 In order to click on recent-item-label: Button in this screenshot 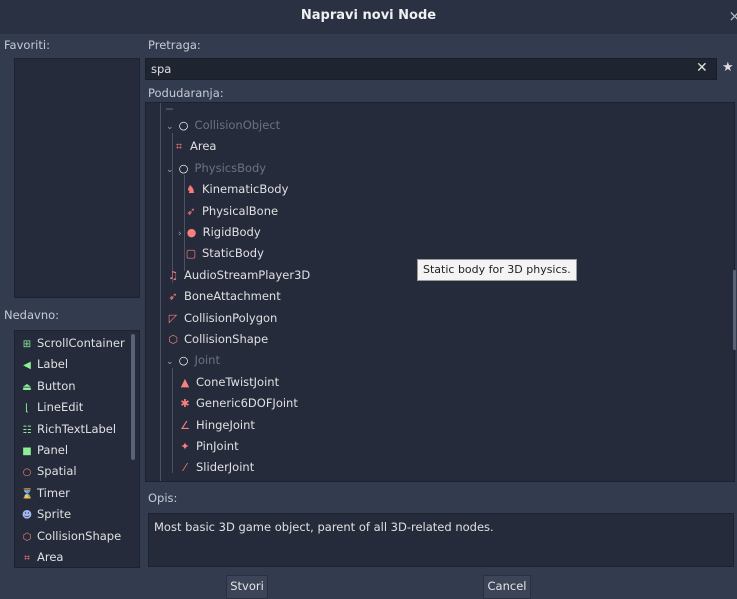, I will do `click(56, 385)`.